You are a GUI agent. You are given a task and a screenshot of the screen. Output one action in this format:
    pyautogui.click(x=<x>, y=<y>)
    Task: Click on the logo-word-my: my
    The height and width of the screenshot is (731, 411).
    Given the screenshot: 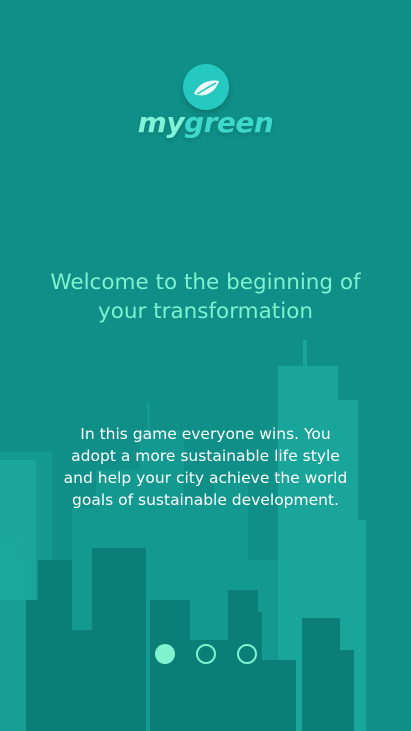 What is the action you would take?
    pyautogui.click(x=161, y=122)
    